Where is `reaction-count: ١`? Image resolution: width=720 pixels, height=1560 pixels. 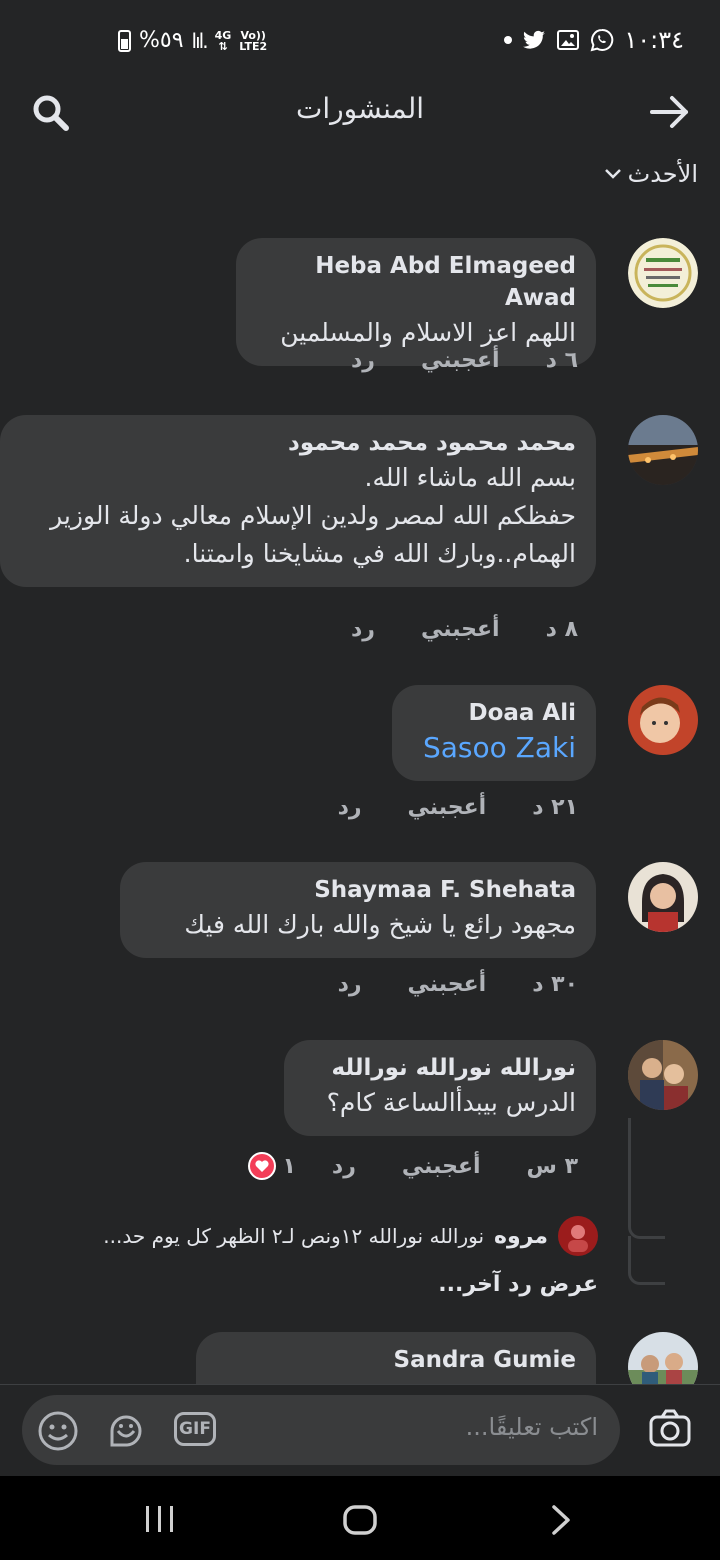 reaction-count: ١ is located at coordinates (289, 1166).